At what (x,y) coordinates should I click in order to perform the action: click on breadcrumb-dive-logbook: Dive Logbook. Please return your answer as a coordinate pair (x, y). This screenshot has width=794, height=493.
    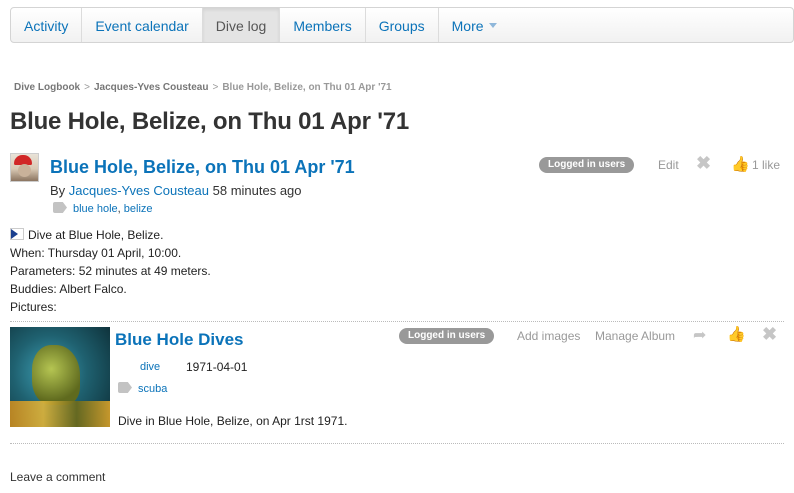
    Looking at the image, I should click on (47, 87).